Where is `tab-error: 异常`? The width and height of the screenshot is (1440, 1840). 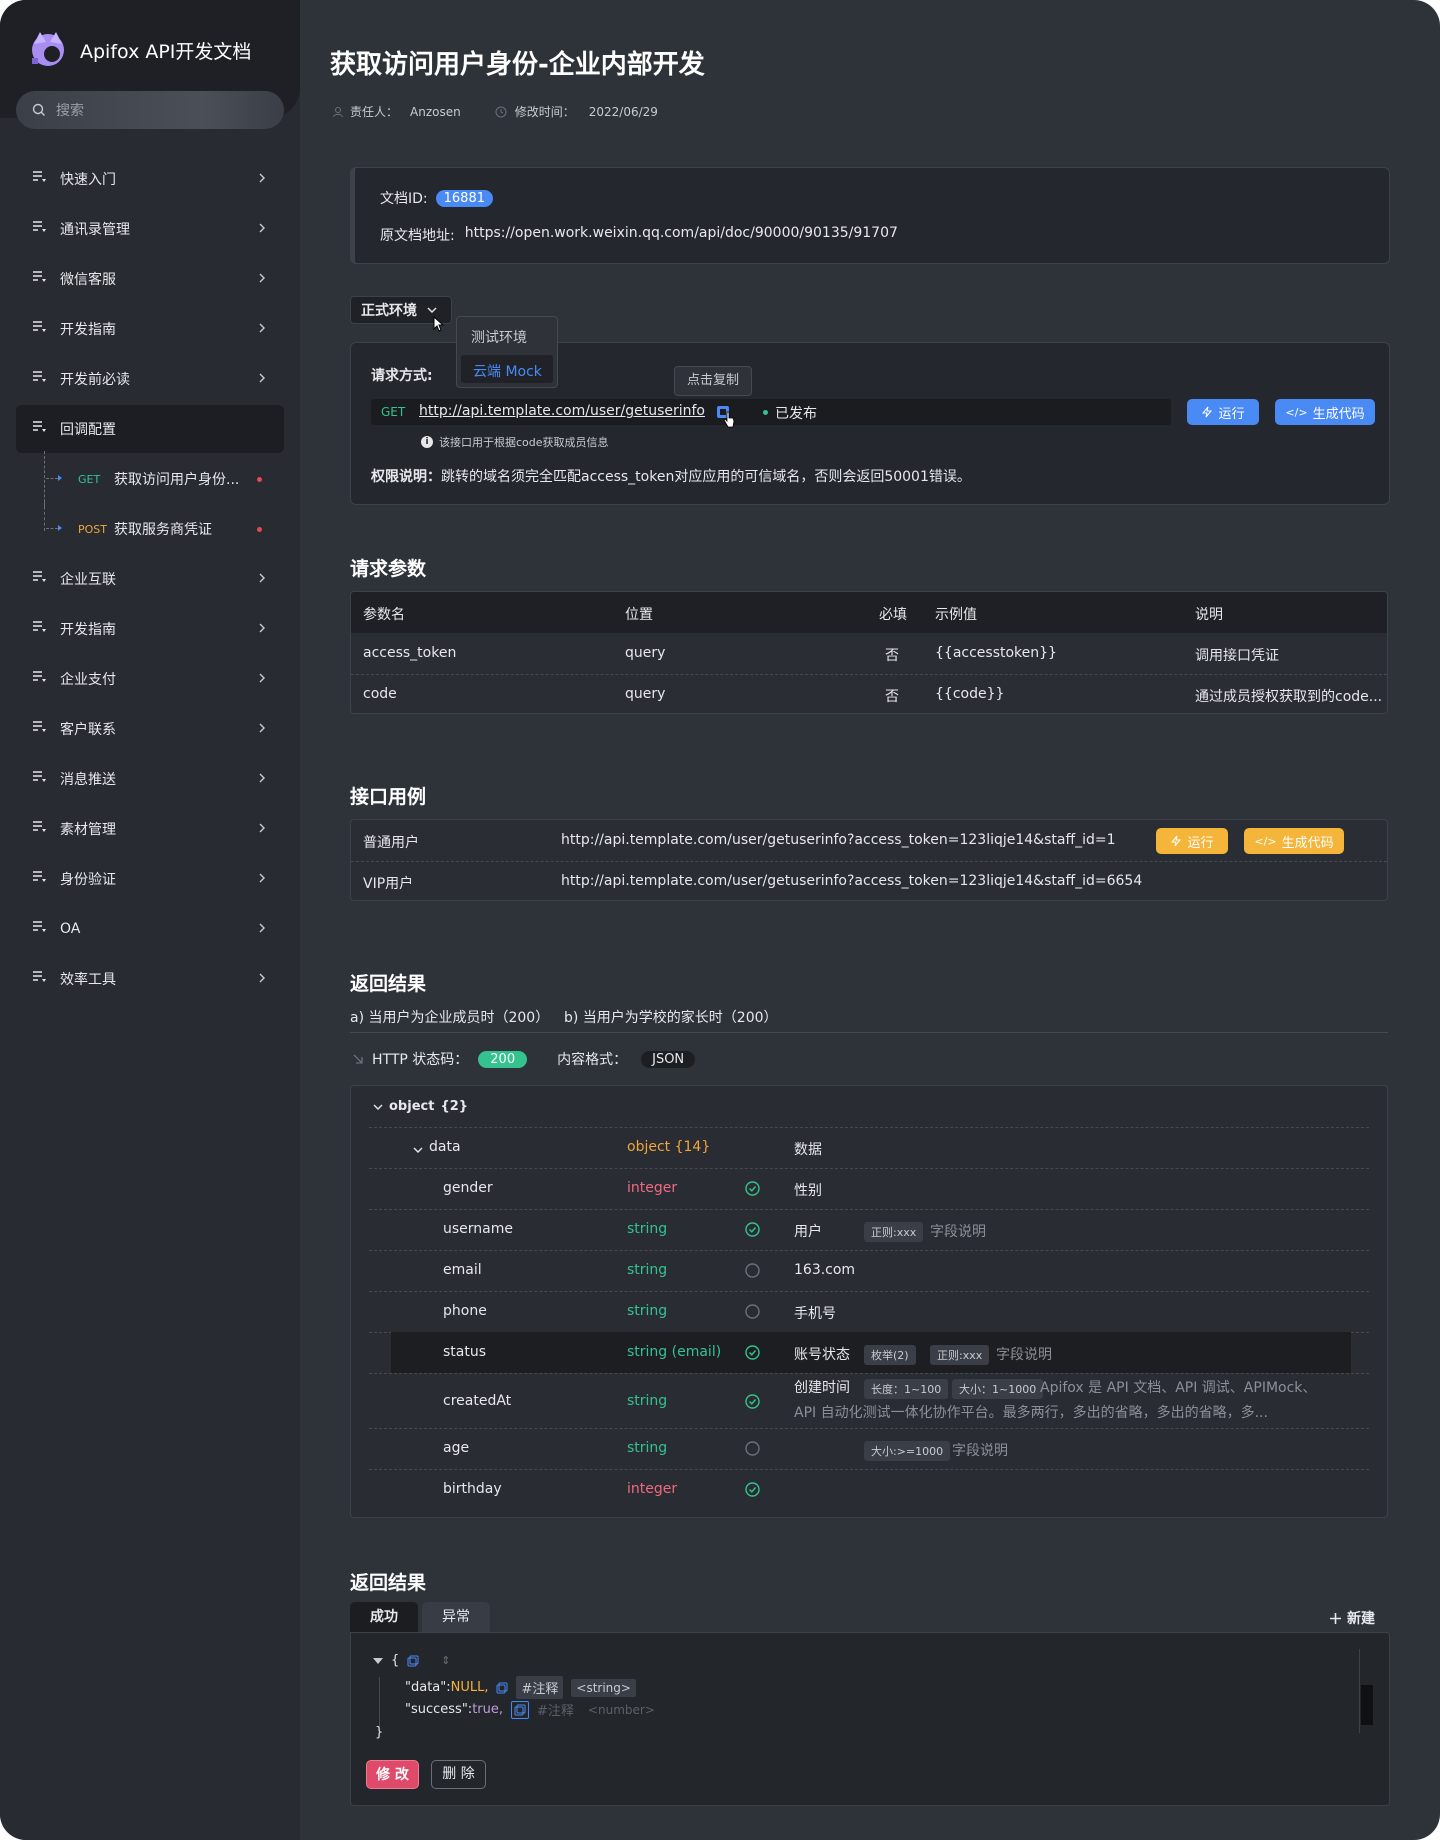
tab-error: 异常 is located at coordinates (456, 1617).